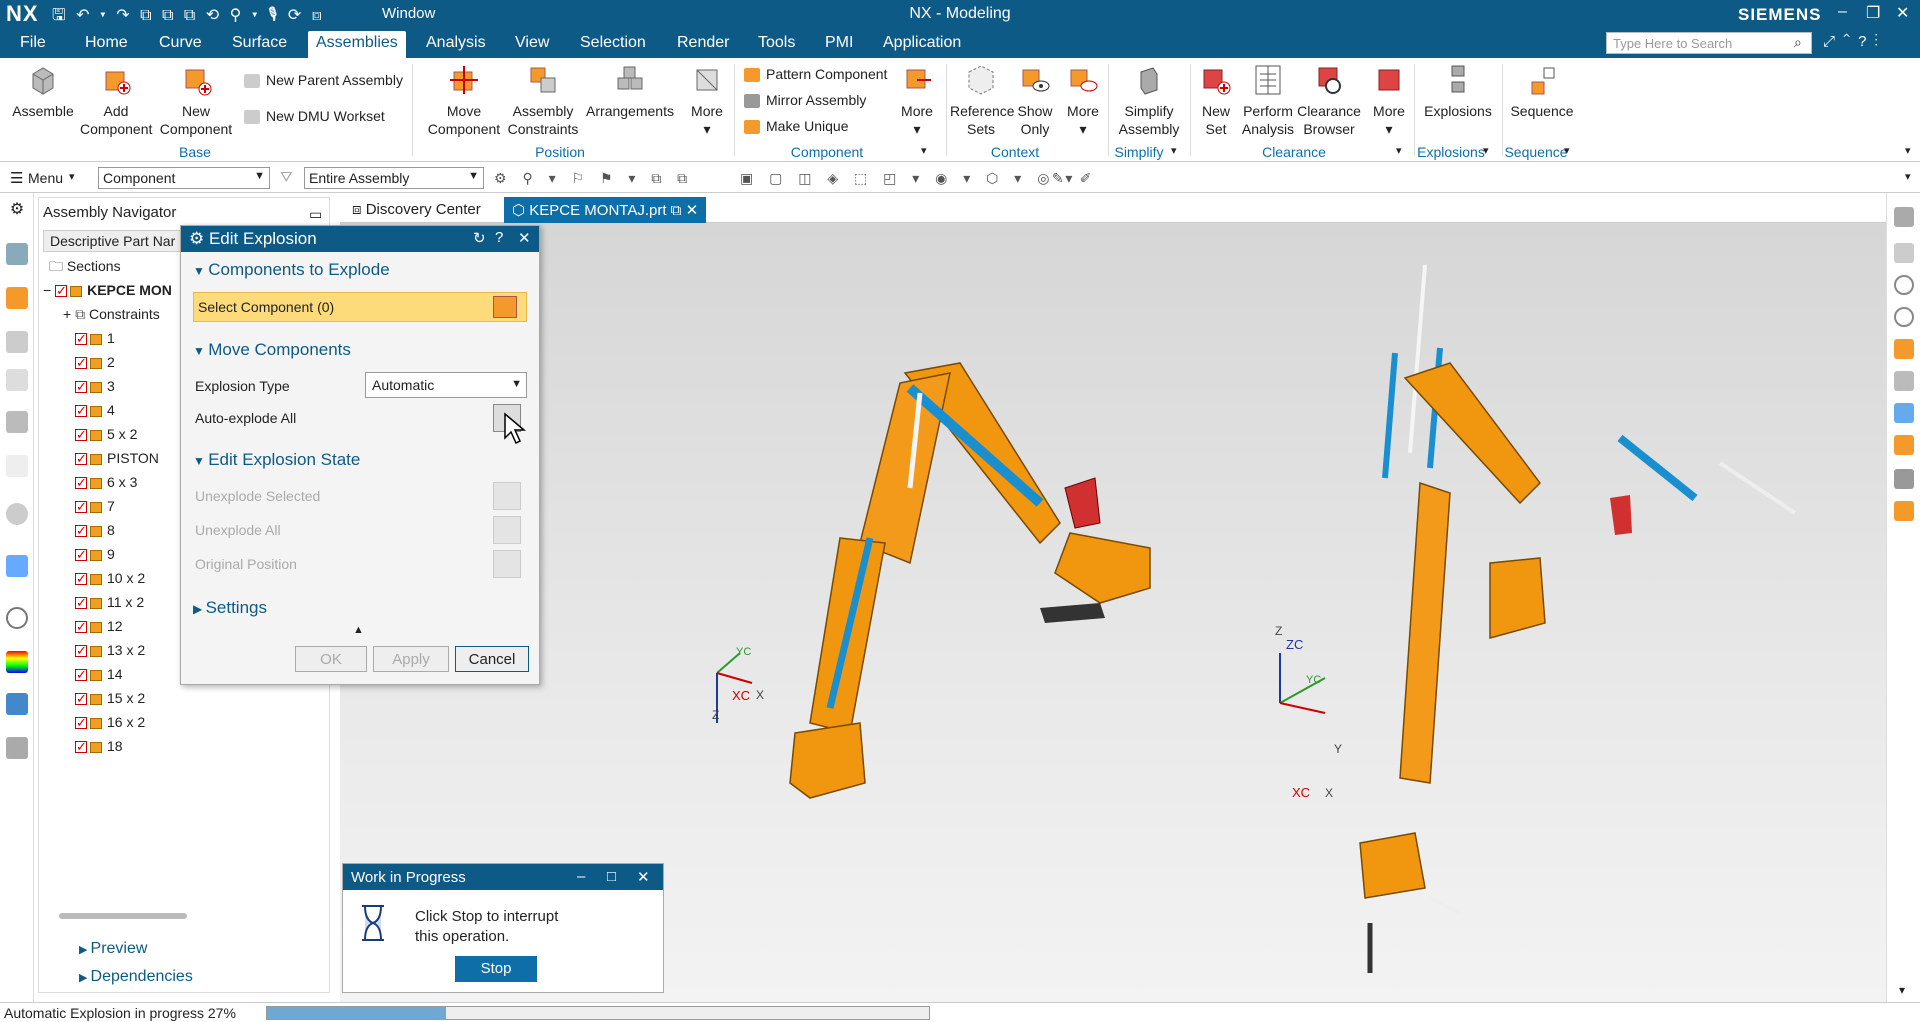 The height and width of the screenshot is (1022, 1920). Describe the element at coordinates (496, 969) in the screenshot. I see `stop-button: Stop` at that location.